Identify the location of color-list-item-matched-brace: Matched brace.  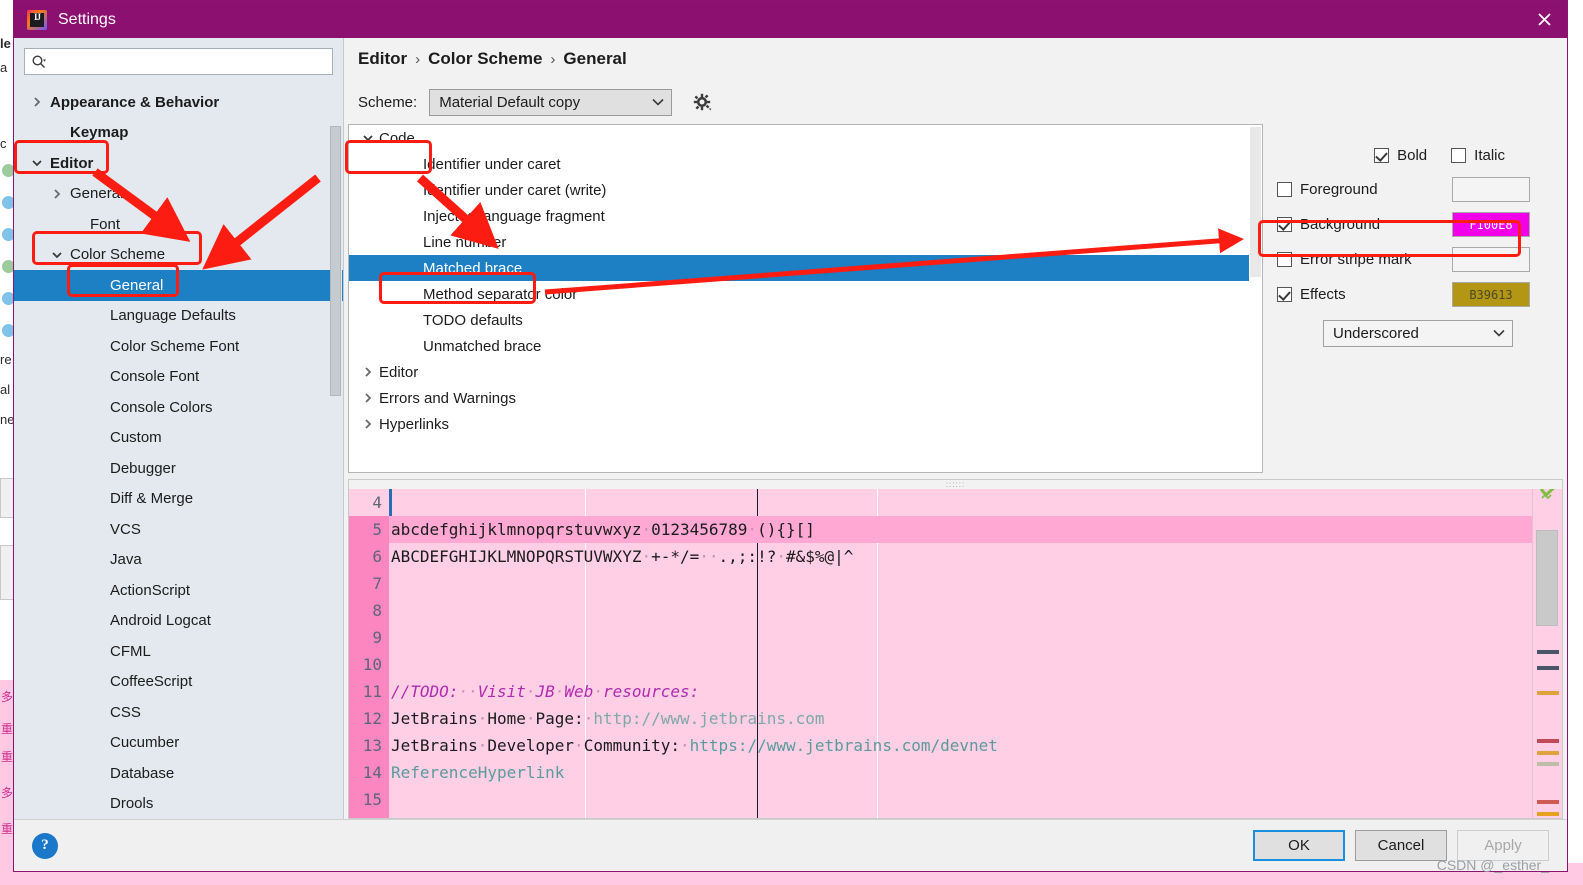
(805, 268).